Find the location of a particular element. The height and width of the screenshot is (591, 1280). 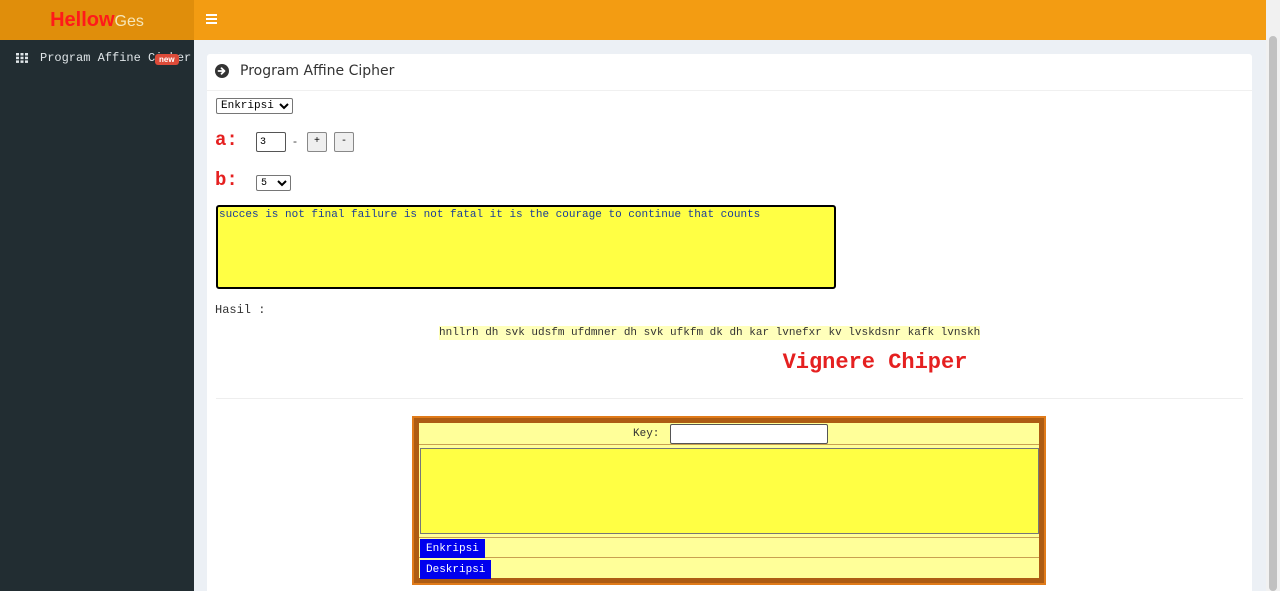

brand-logo: HellowGes is located at coordinates (97, 20).